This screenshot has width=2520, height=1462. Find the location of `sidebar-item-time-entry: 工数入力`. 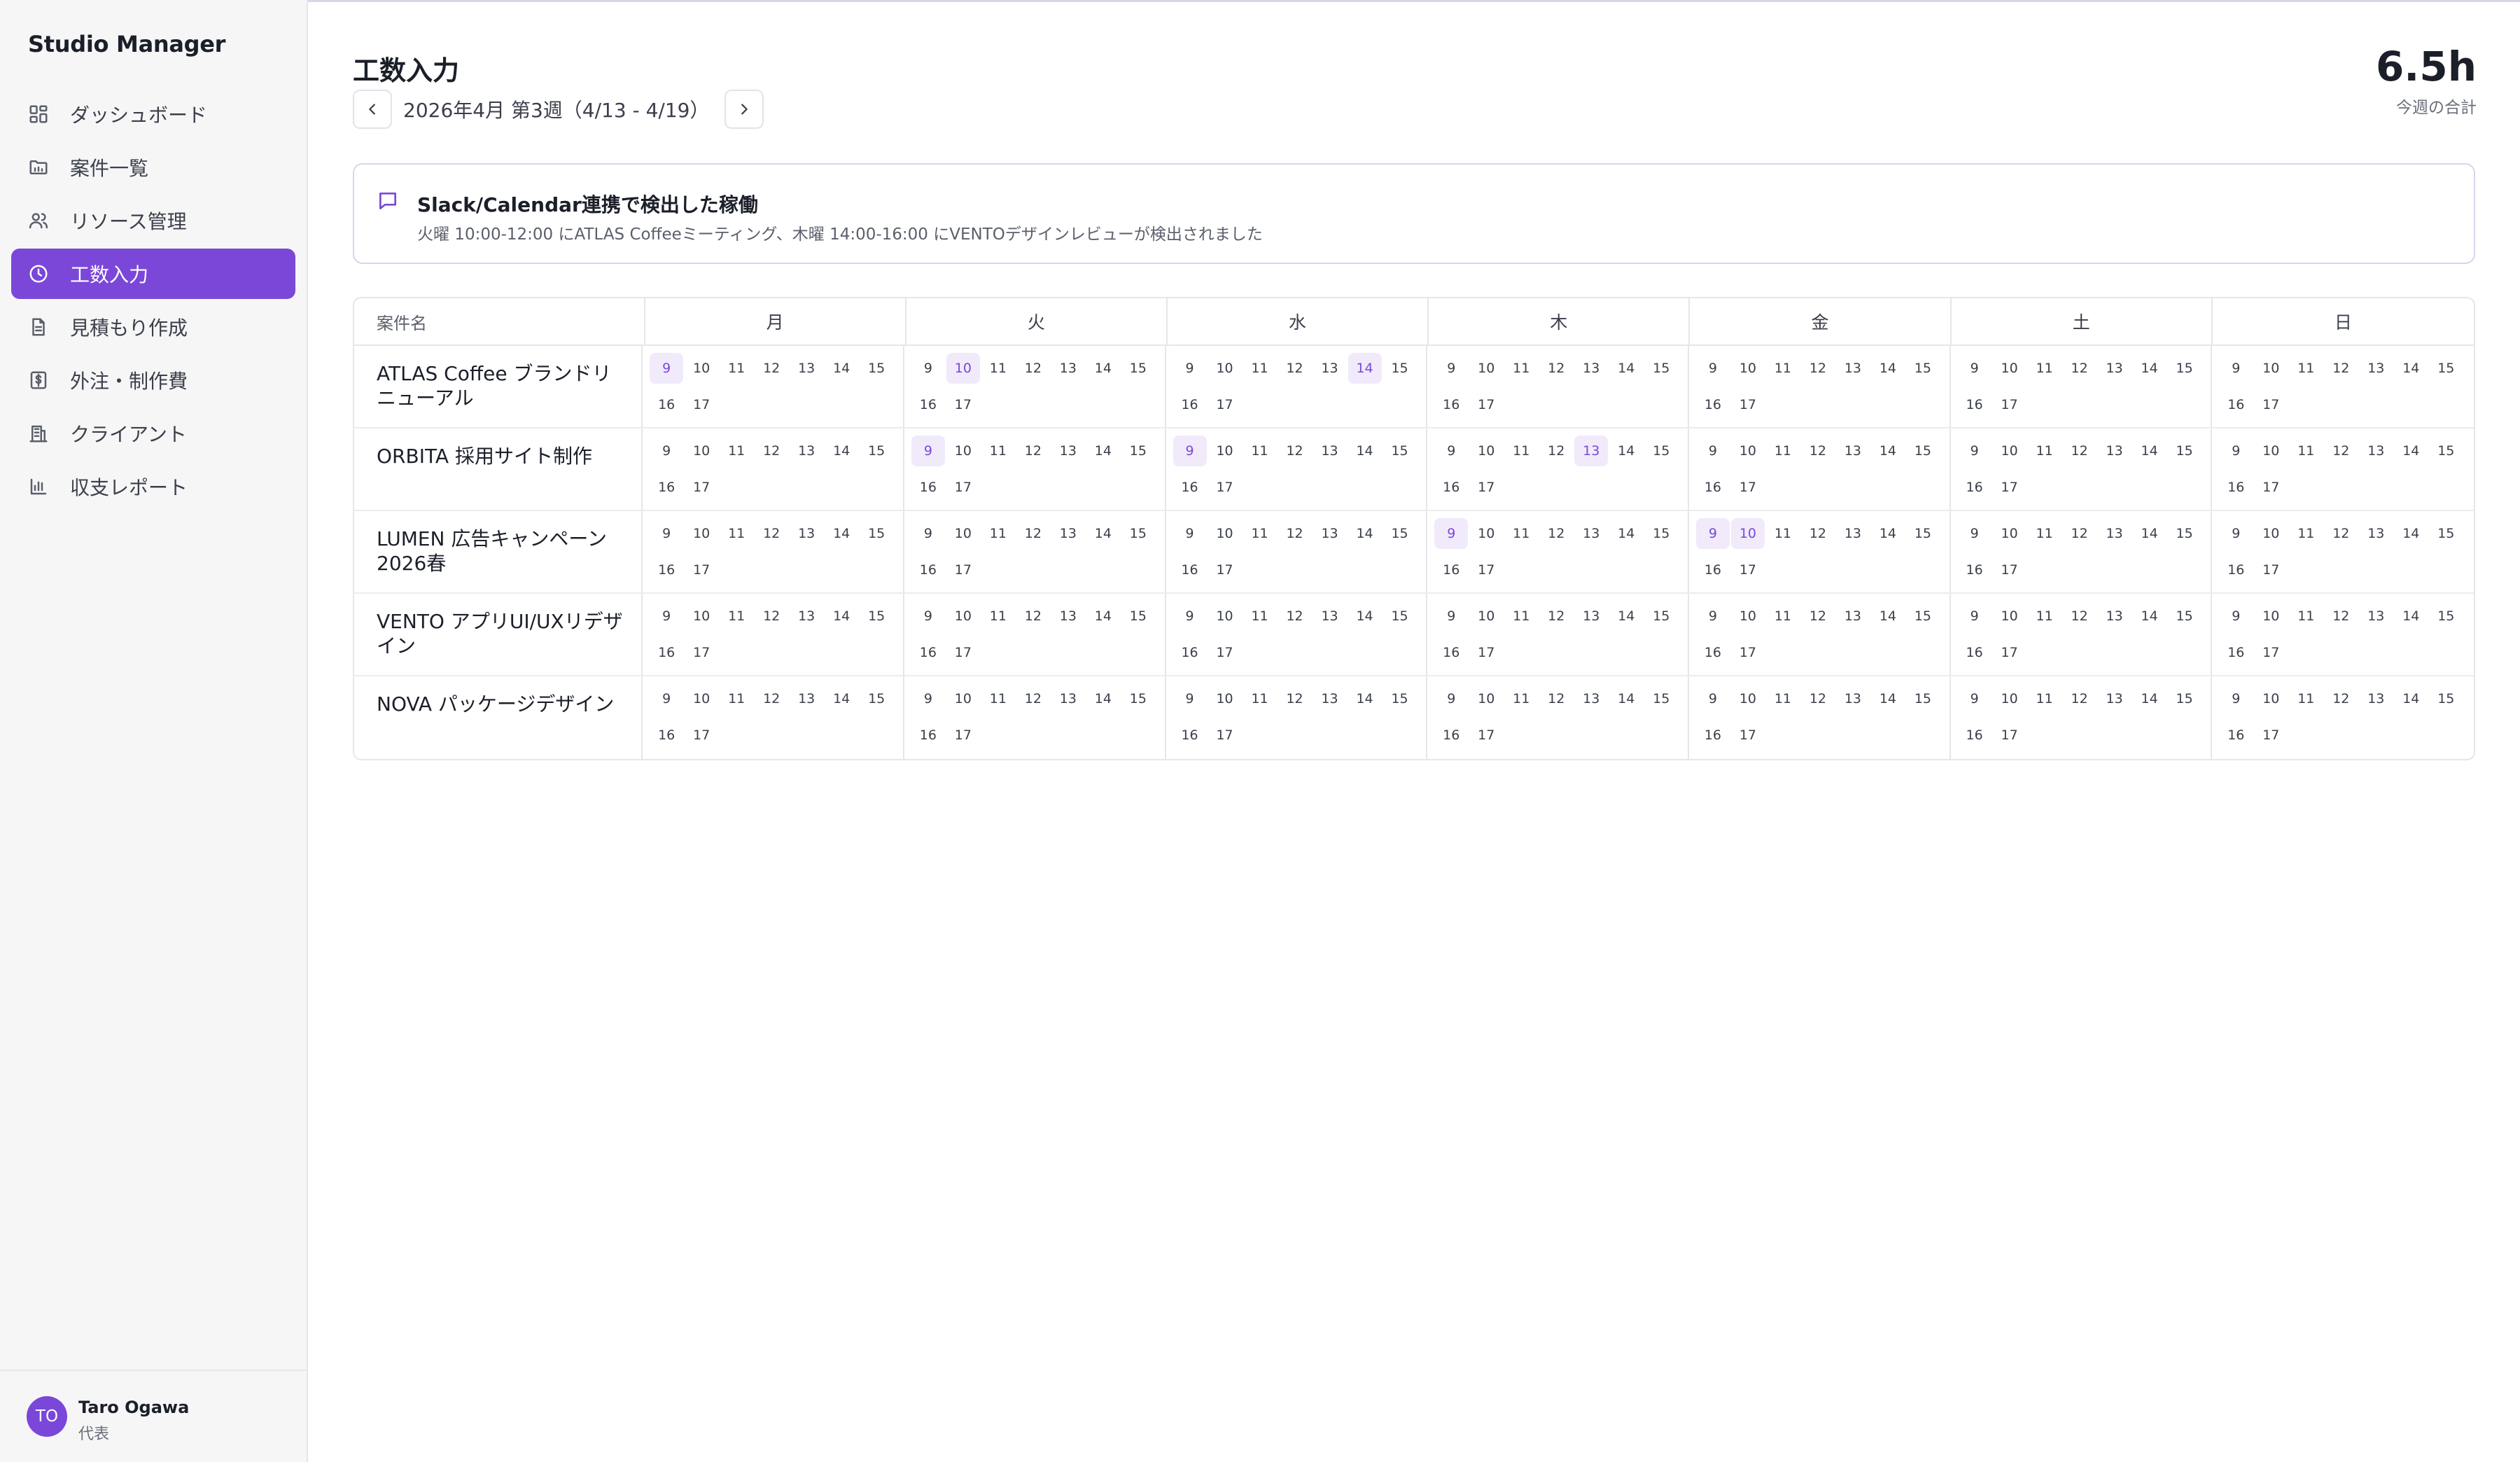

sidebar-item-time-entry: 工数入力 is located at coordinates (153, 274).